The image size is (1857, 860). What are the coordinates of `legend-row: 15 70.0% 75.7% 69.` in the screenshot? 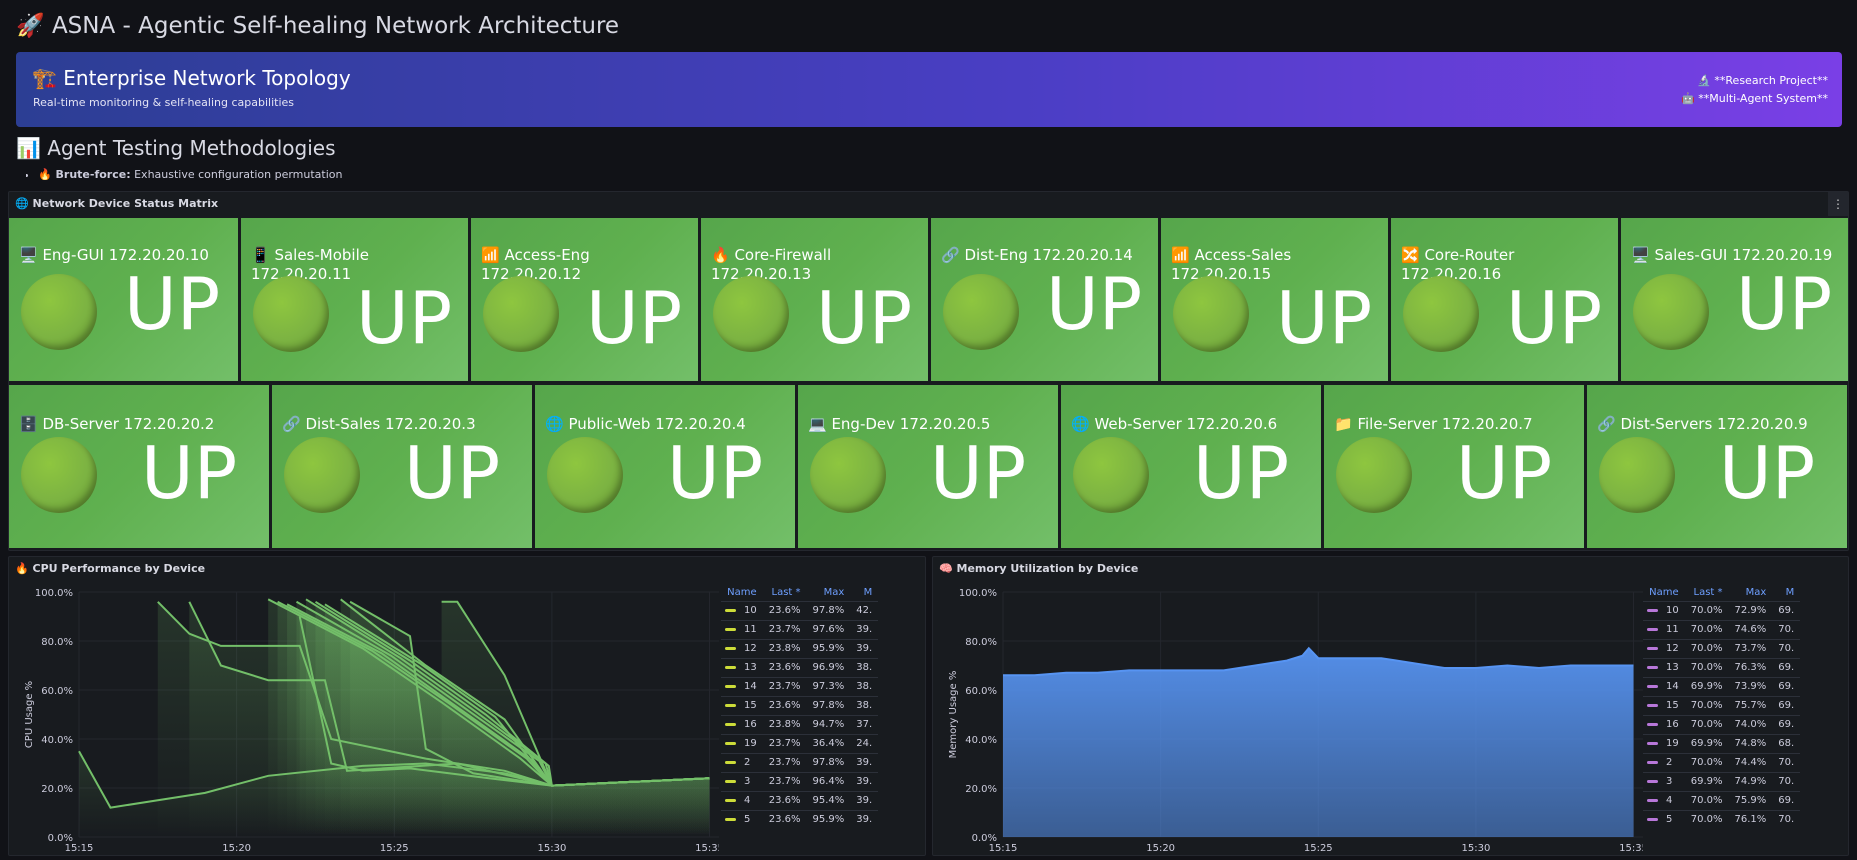 It's located at (1722, 705).